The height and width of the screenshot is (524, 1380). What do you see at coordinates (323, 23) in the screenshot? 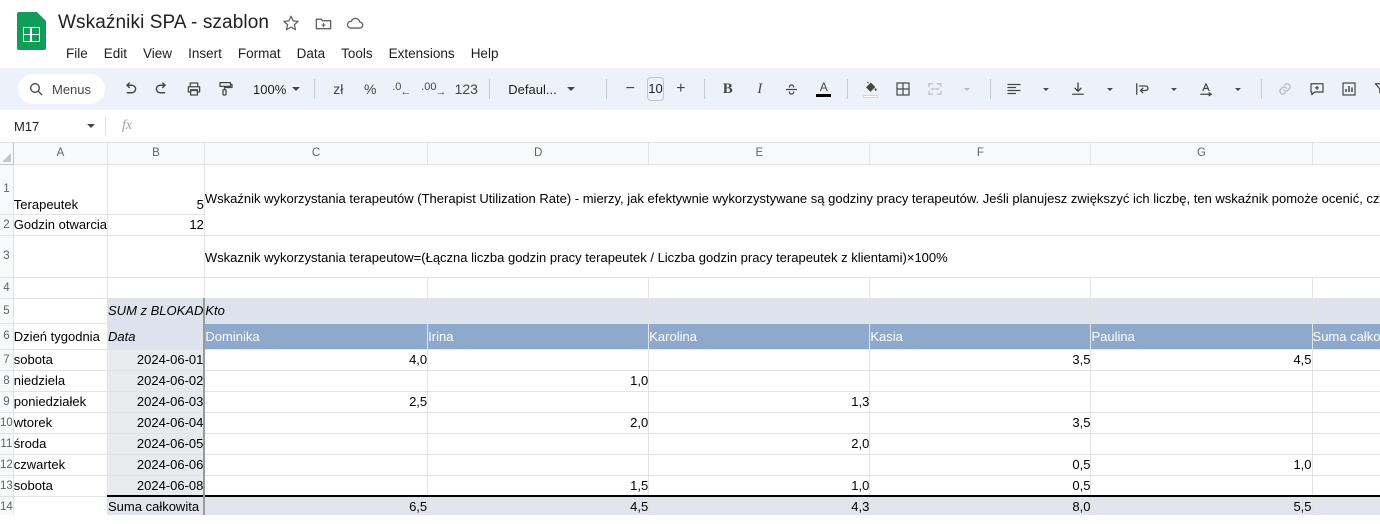
I see `move-to-folder-icon` at bounding box center [323, 23].